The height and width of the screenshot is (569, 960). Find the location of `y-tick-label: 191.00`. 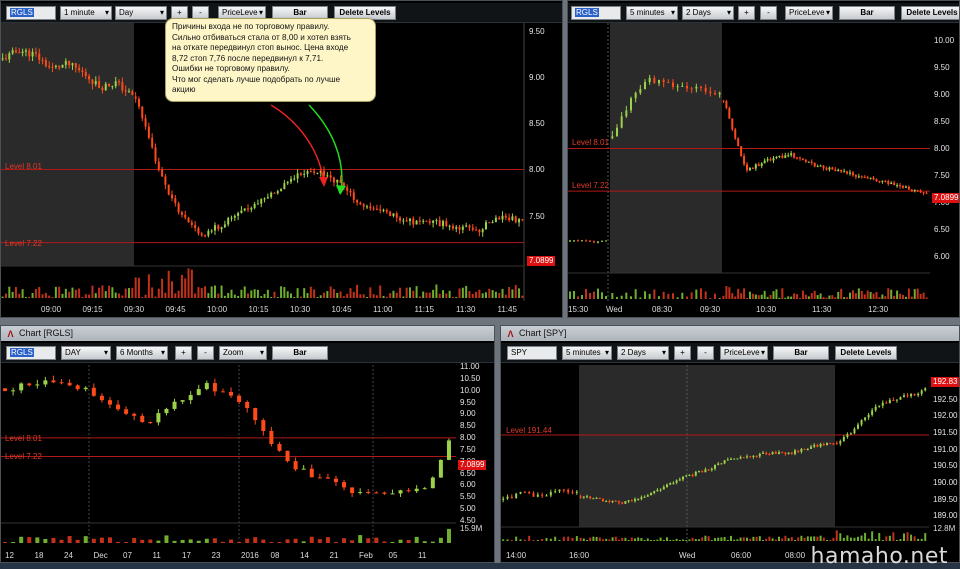

y-tick-label: 191.00 is located at coordinates (945, 449).